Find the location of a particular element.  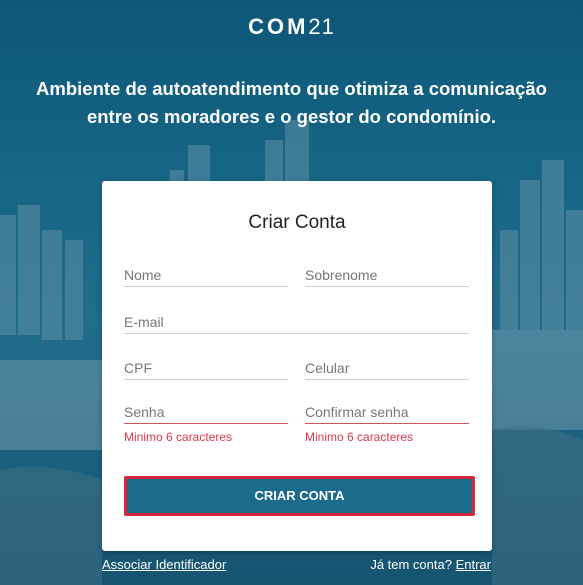

confirm-password-input is located at coordinates (387, 412).